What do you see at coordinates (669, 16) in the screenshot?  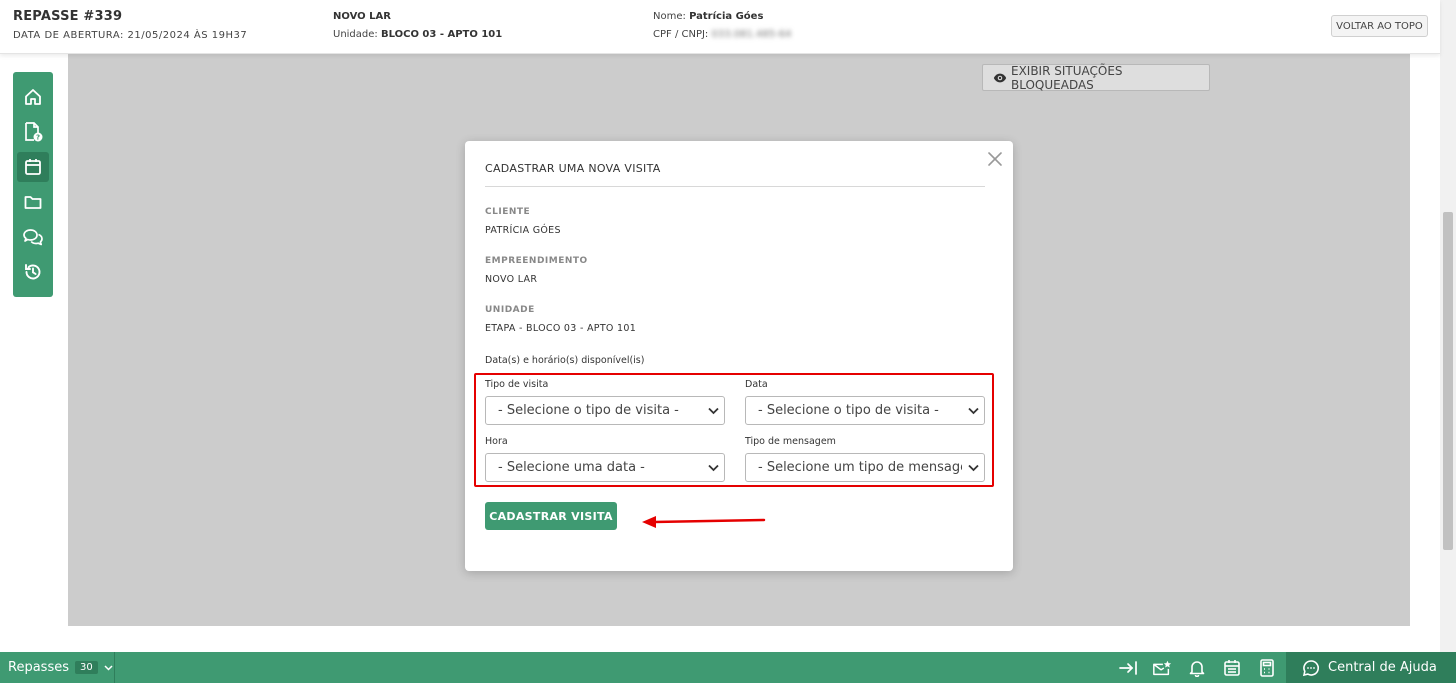 I see `name-label: Nome:` at bounding box center [669, 16].